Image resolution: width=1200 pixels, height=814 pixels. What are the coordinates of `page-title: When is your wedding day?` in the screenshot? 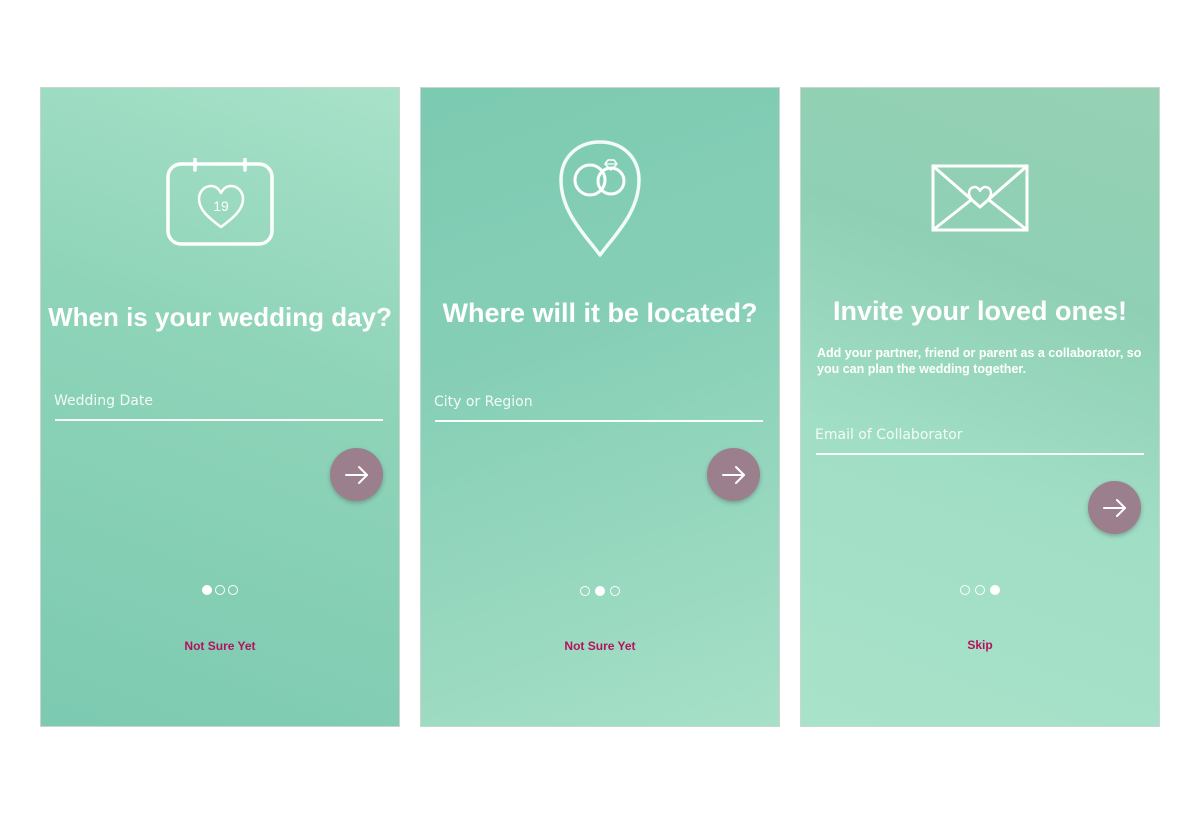 It's located at (220, 317).